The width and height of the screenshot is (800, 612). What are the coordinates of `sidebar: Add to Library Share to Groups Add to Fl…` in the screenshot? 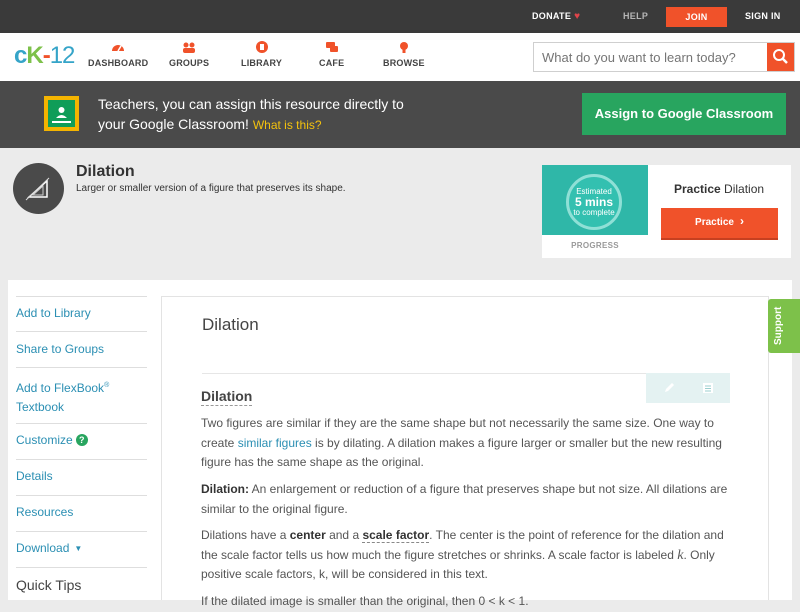 It's located at (79, 440).